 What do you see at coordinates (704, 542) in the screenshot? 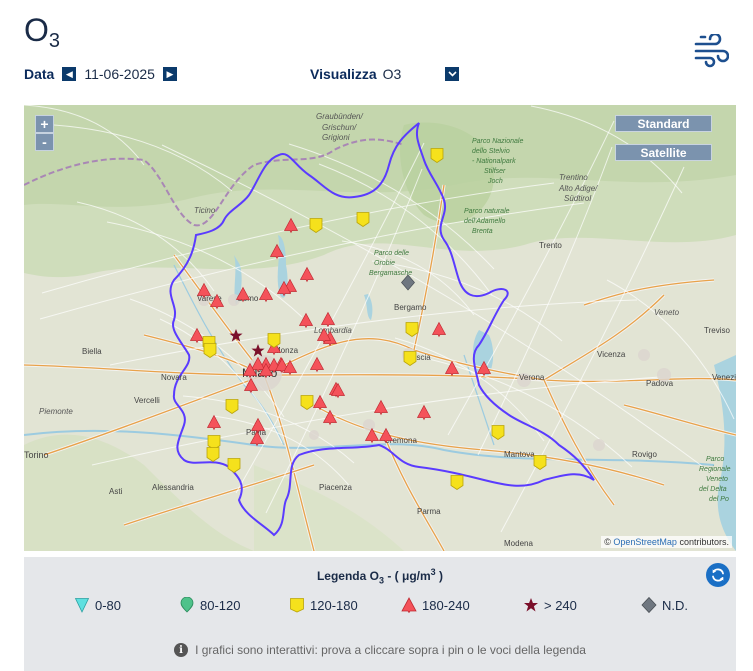
I see `attribution-suffix: contributors.` at bounding box center [704, 542].